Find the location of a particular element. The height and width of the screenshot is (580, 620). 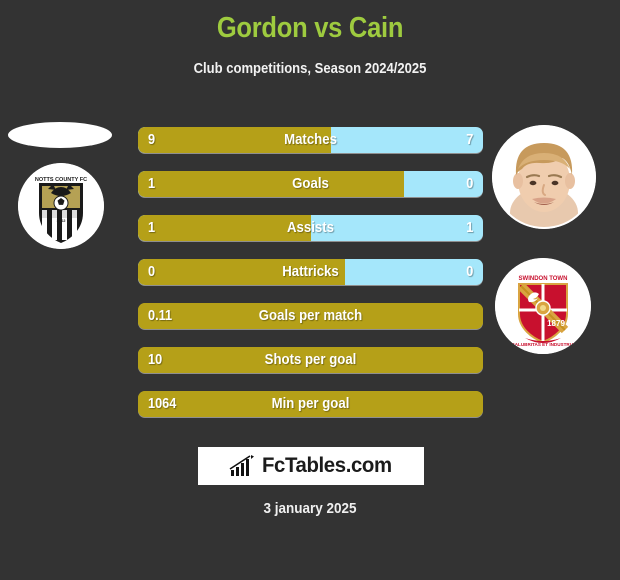

stat-row: 9 7 Matches is located at coordinates (310, 140).